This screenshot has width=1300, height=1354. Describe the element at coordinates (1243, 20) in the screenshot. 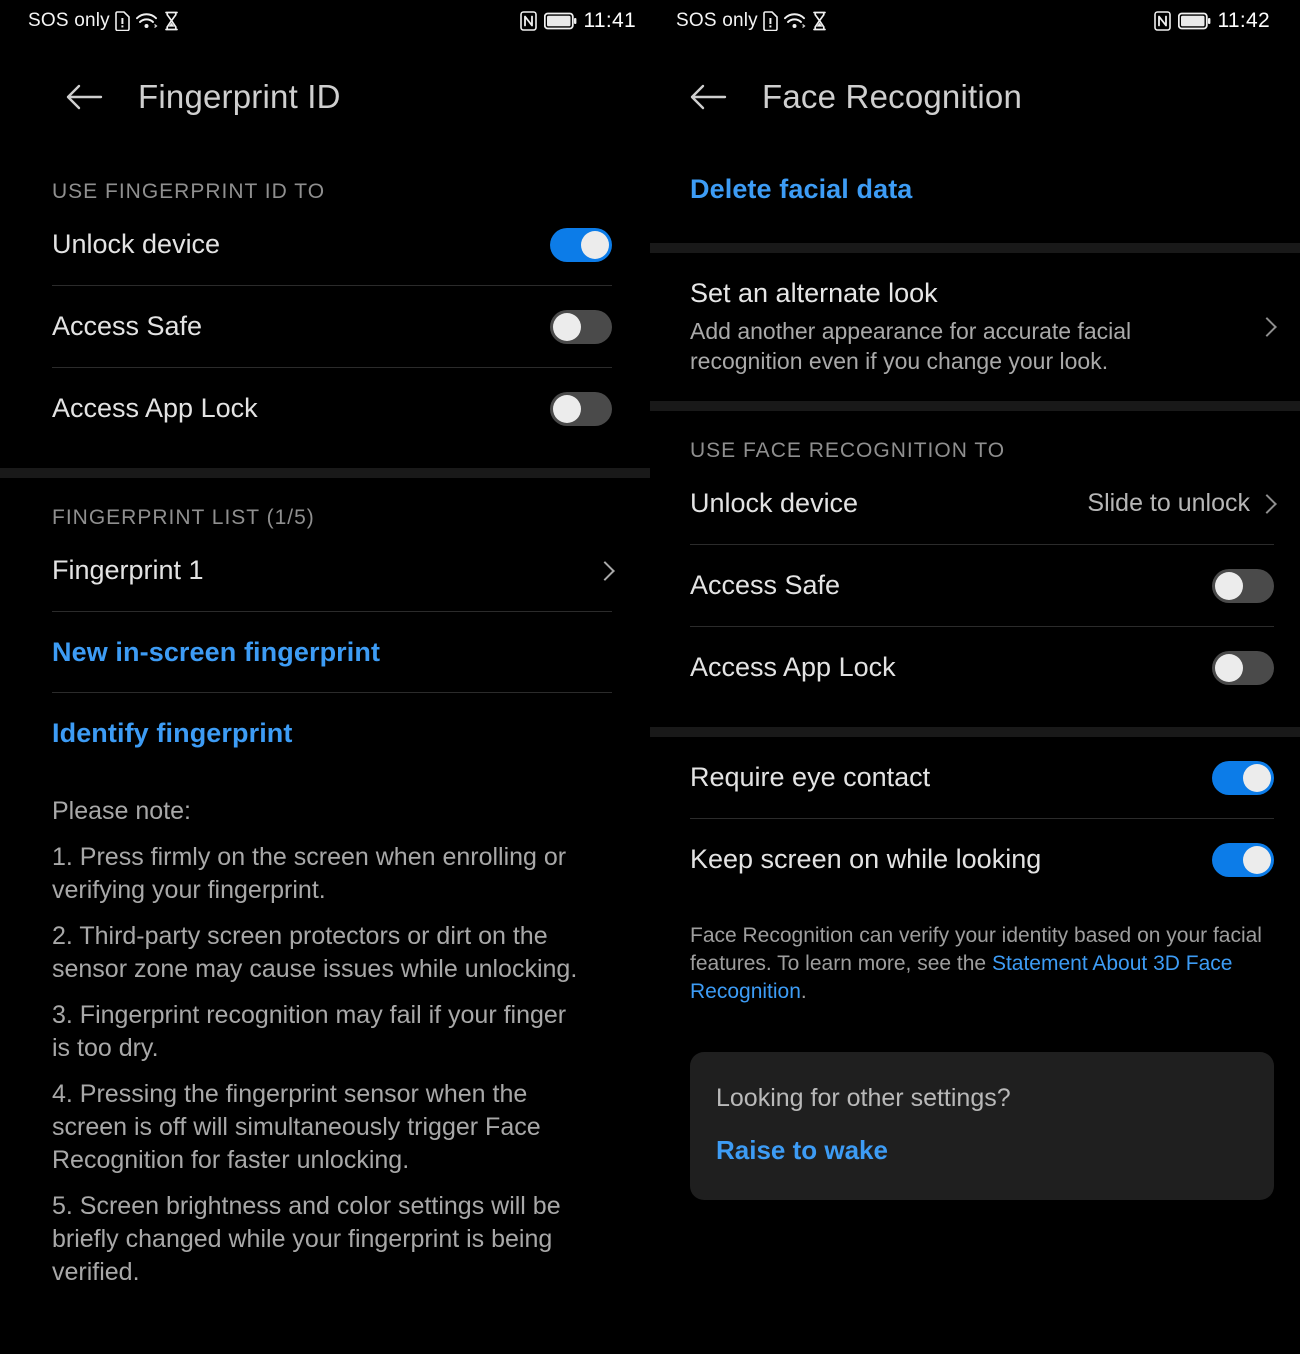

I see `clock-label: 11:42` at that location.